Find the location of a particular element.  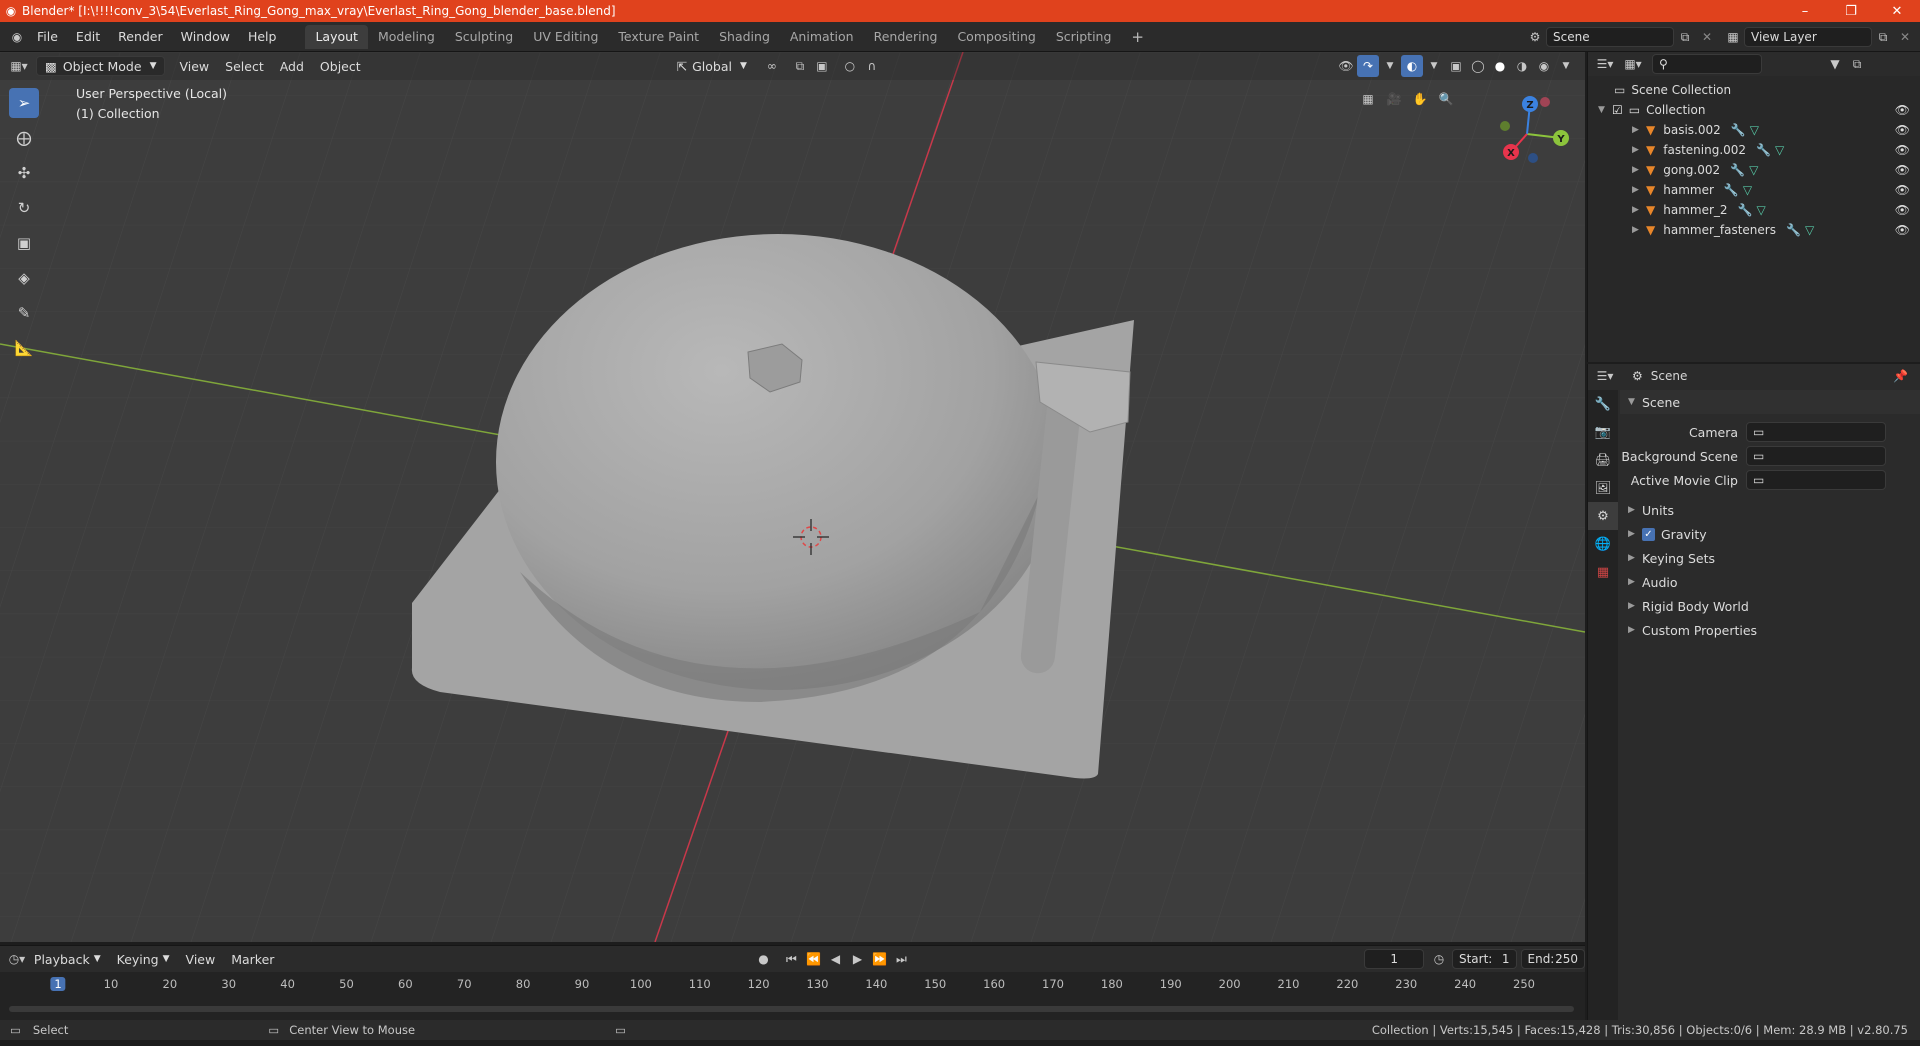

tab-rendering: Rendering is located at coordinates (906, 37).